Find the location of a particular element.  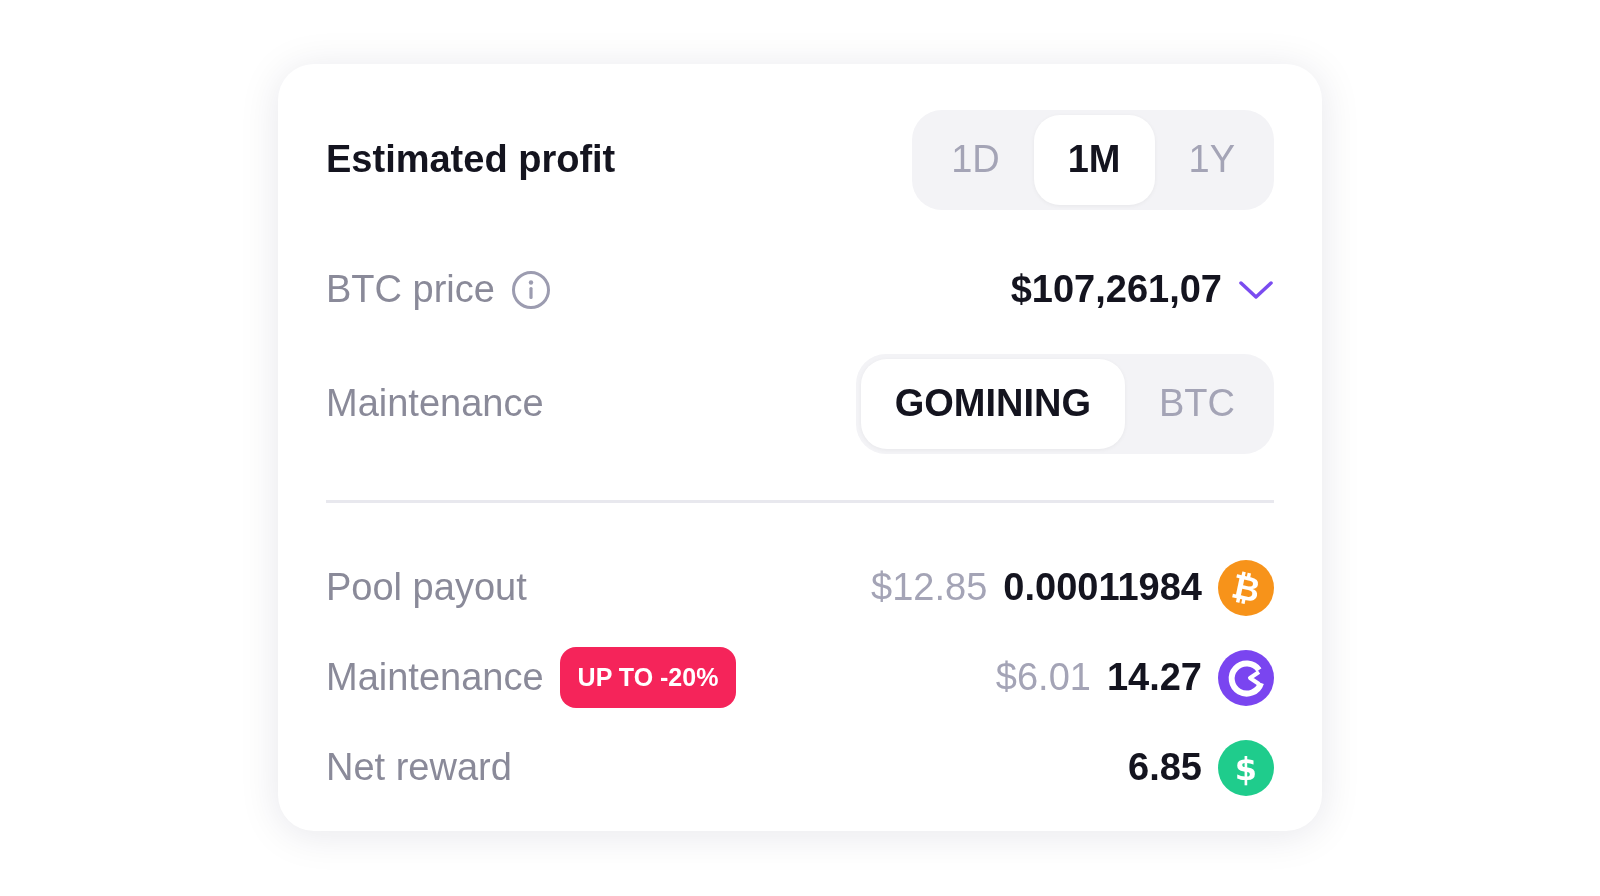

row-label: Net reward is located at coordinates (419, 768).